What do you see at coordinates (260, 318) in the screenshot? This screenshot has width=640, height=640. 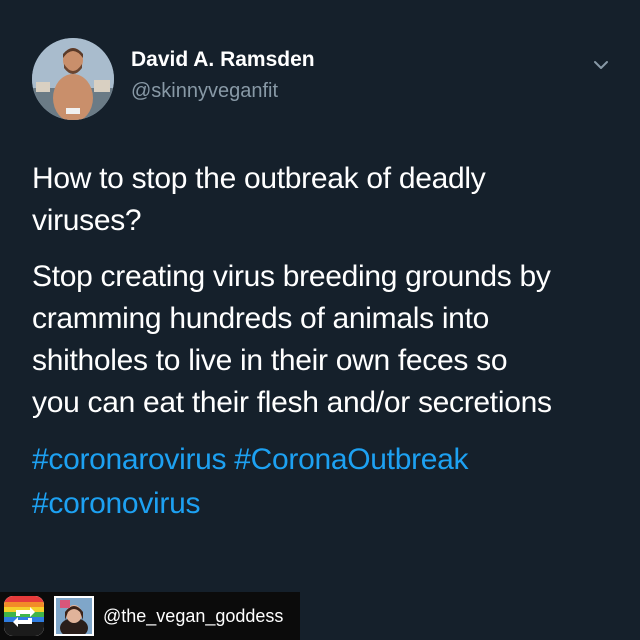 I see `tweet-line: cramming hundreds of animals into` at bounding box center [260, 318].